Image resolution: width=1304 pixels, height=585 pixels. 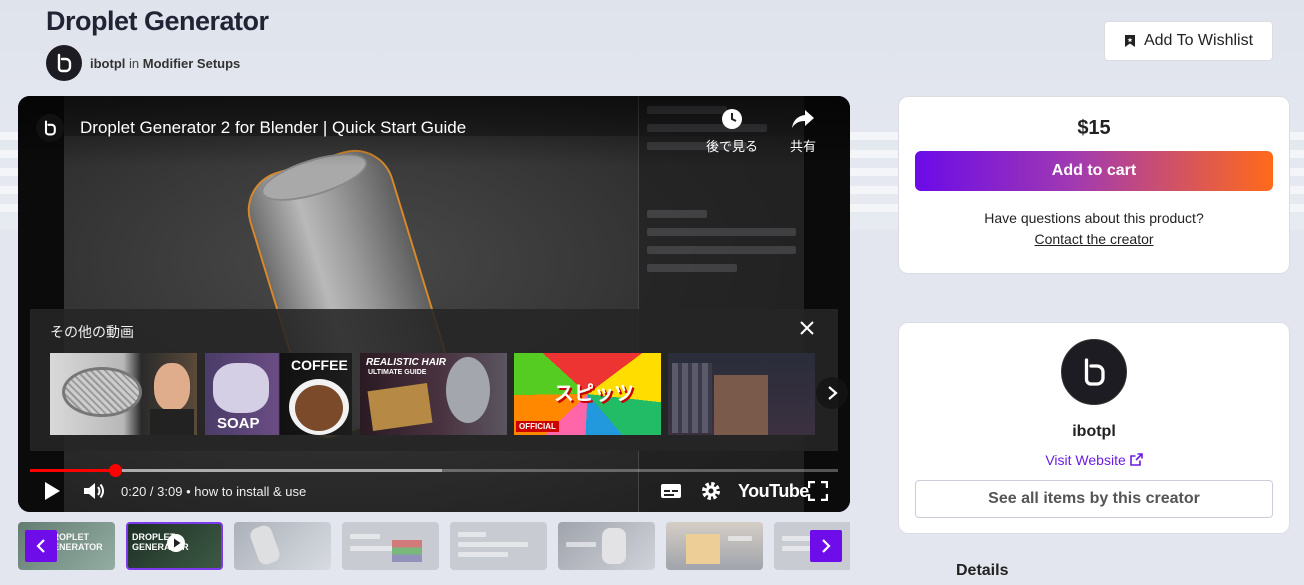 I want to click on more-videos-next-button, so click(x=832, y=393).